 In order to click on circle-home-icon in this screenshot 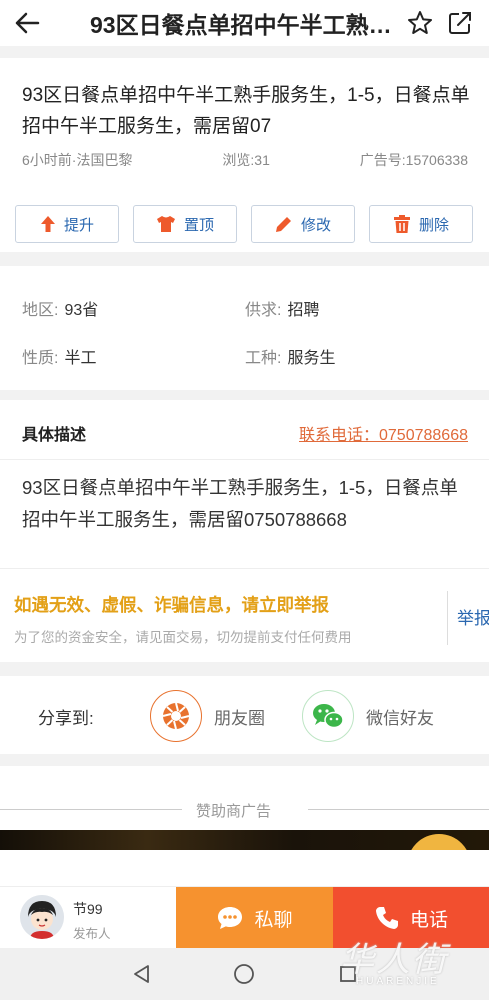, I will do `click(244, 974)`.